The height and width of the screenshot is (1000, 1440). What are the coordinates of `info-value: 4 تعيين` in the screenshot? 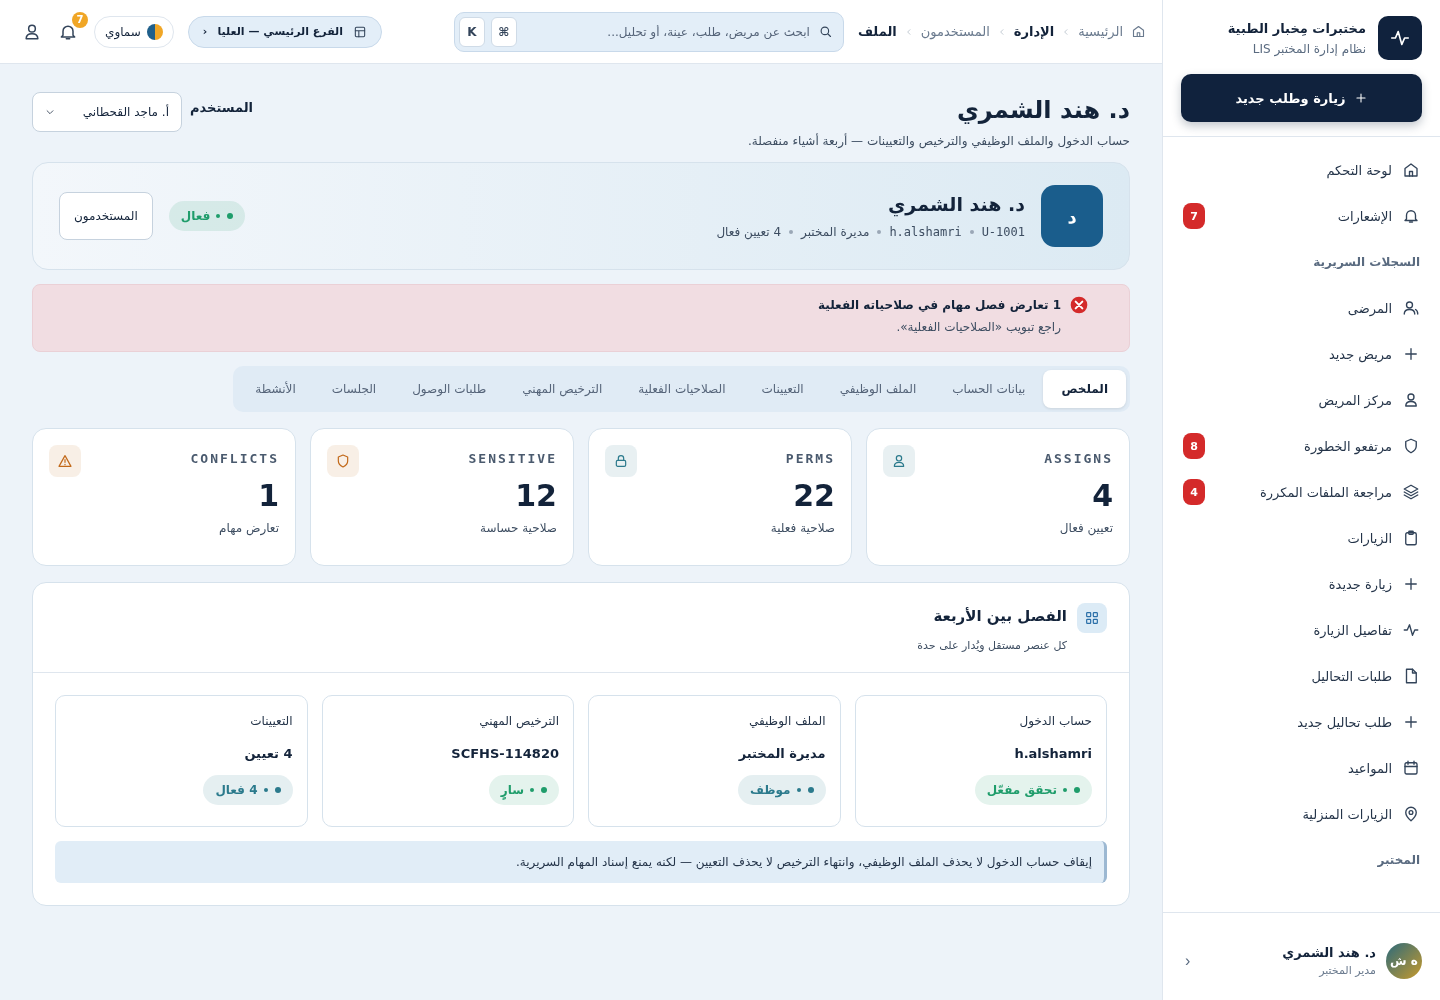 It's located at (268, 753).